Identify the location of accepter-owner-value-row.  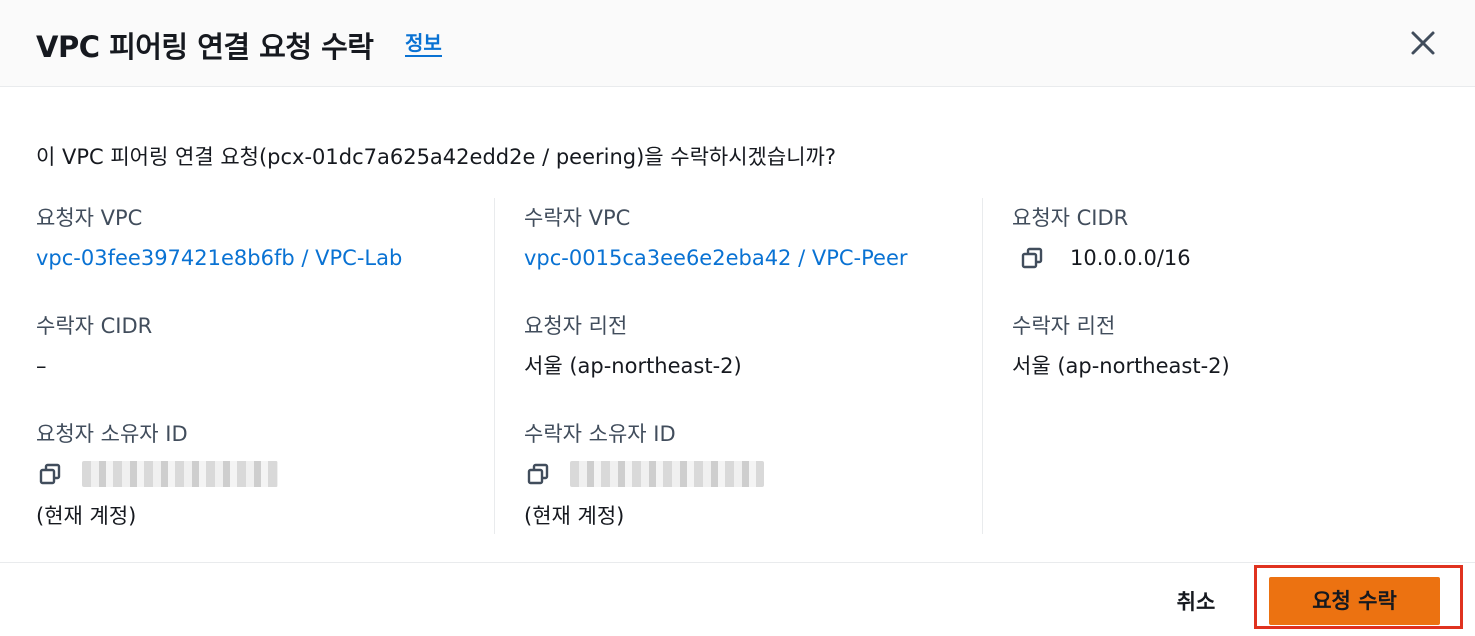
(644, 474).